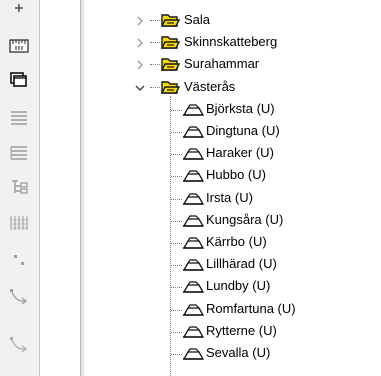 This screenshot has height=376, width=381. I want to click on plus-icon, so click(19, 14).